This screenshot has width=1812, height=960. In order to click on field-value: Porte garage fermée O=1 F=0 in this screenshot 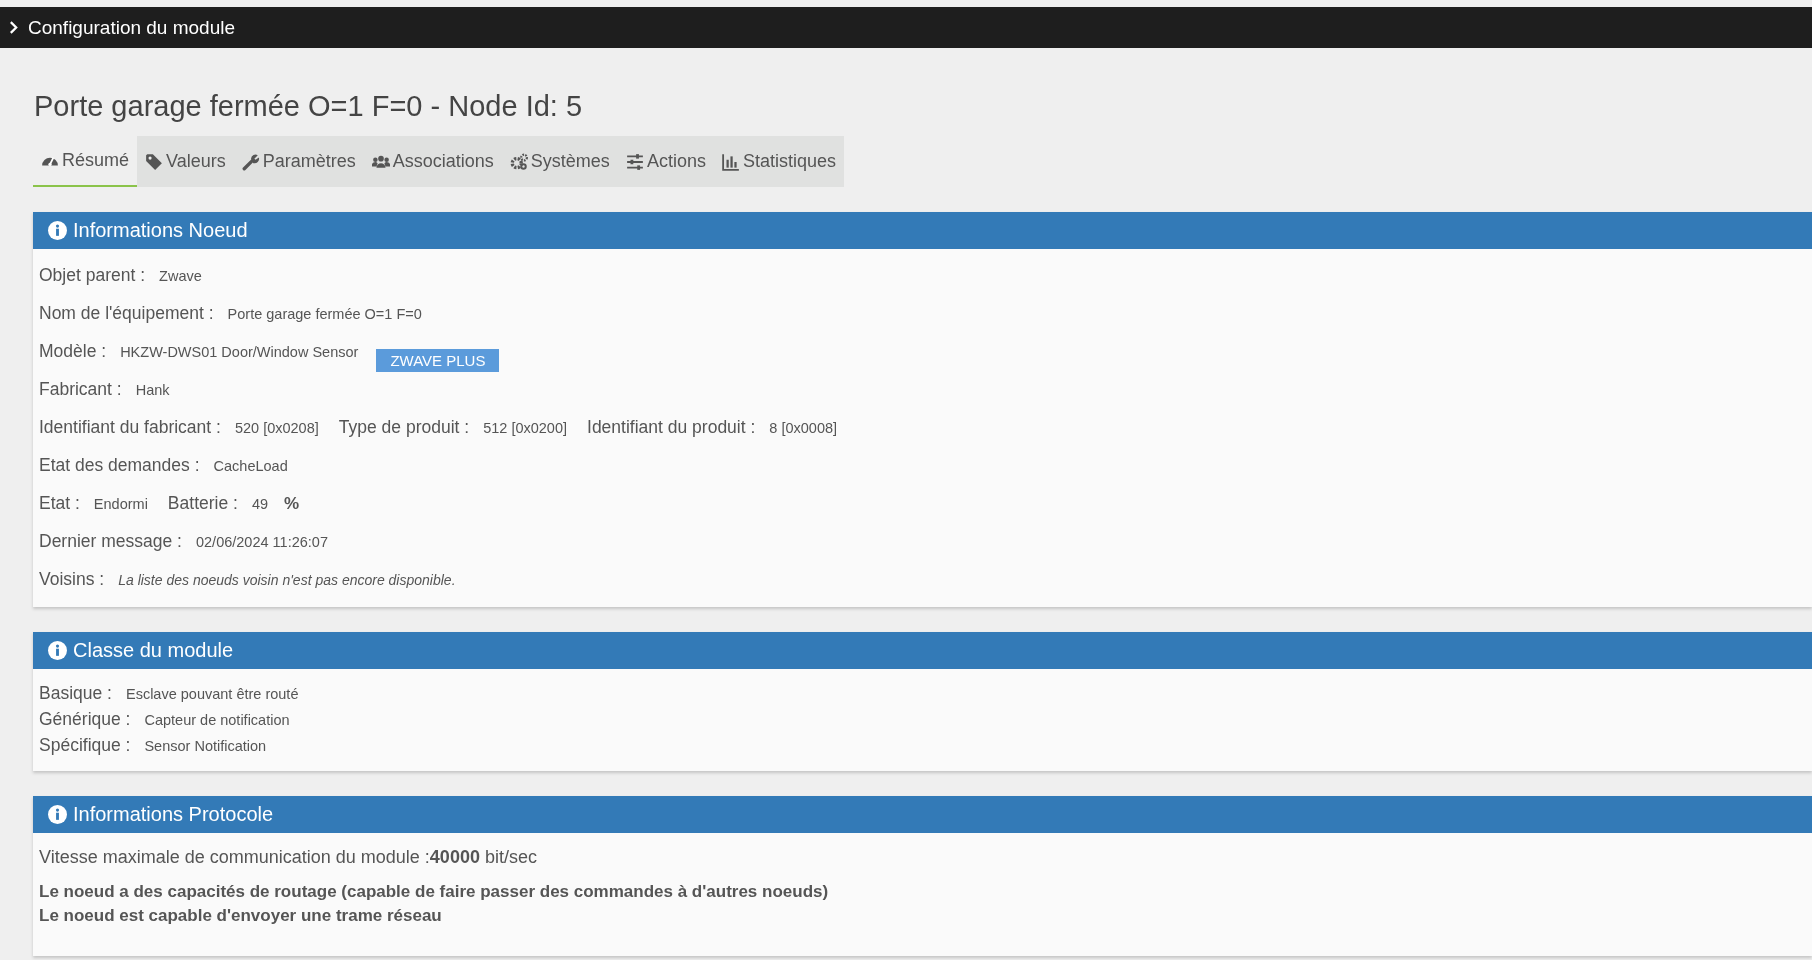, I will do `click(324, 314)`.